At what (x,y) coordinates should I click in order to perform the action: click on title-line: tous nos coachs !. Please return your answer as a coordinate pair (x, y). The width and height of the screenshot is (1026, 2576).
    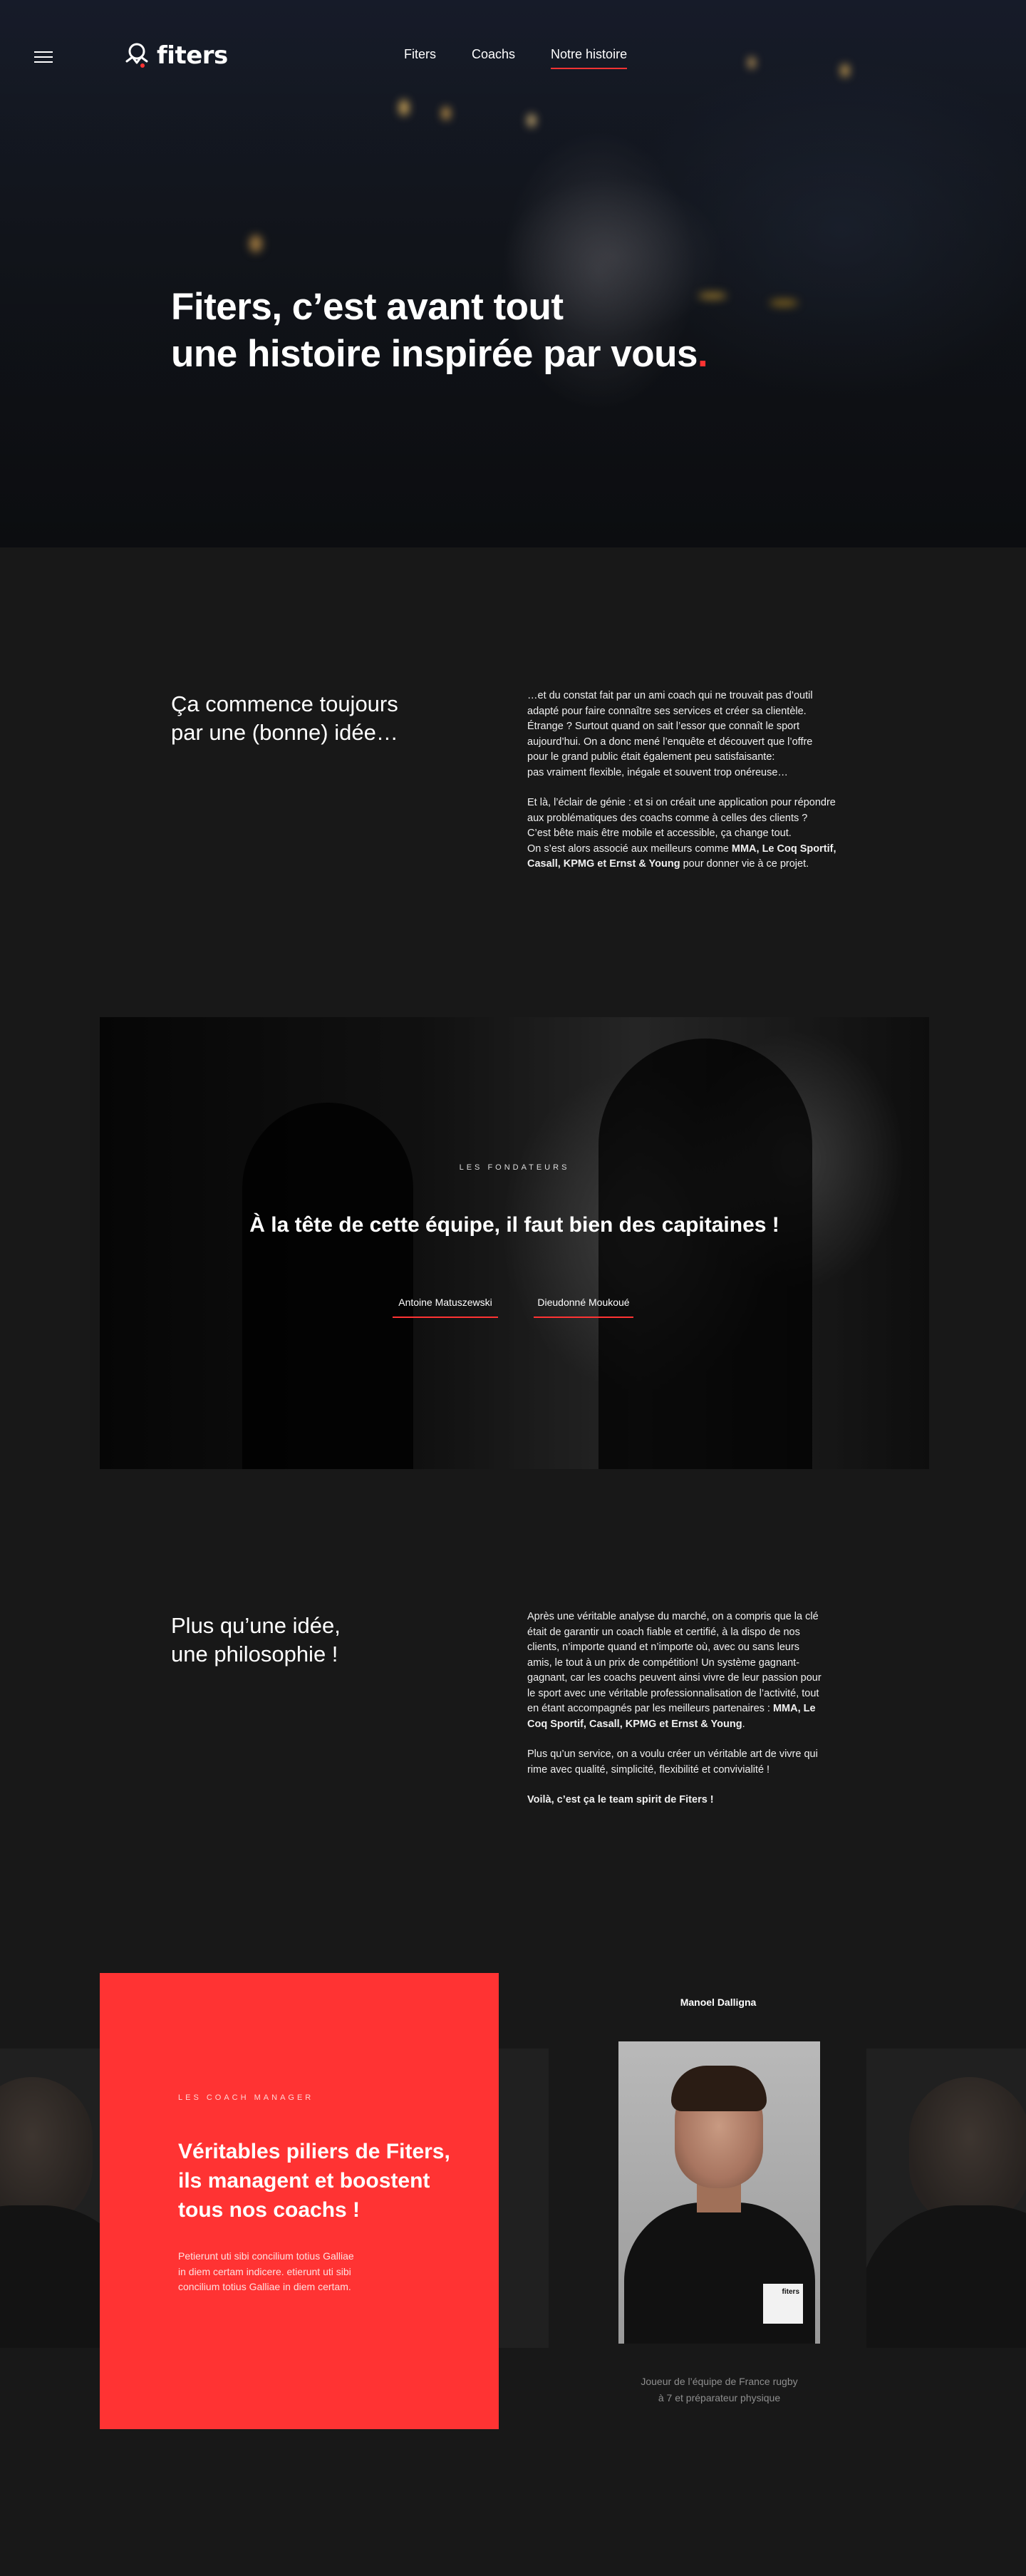
    Looking at the image, I should click on (269, 2210).